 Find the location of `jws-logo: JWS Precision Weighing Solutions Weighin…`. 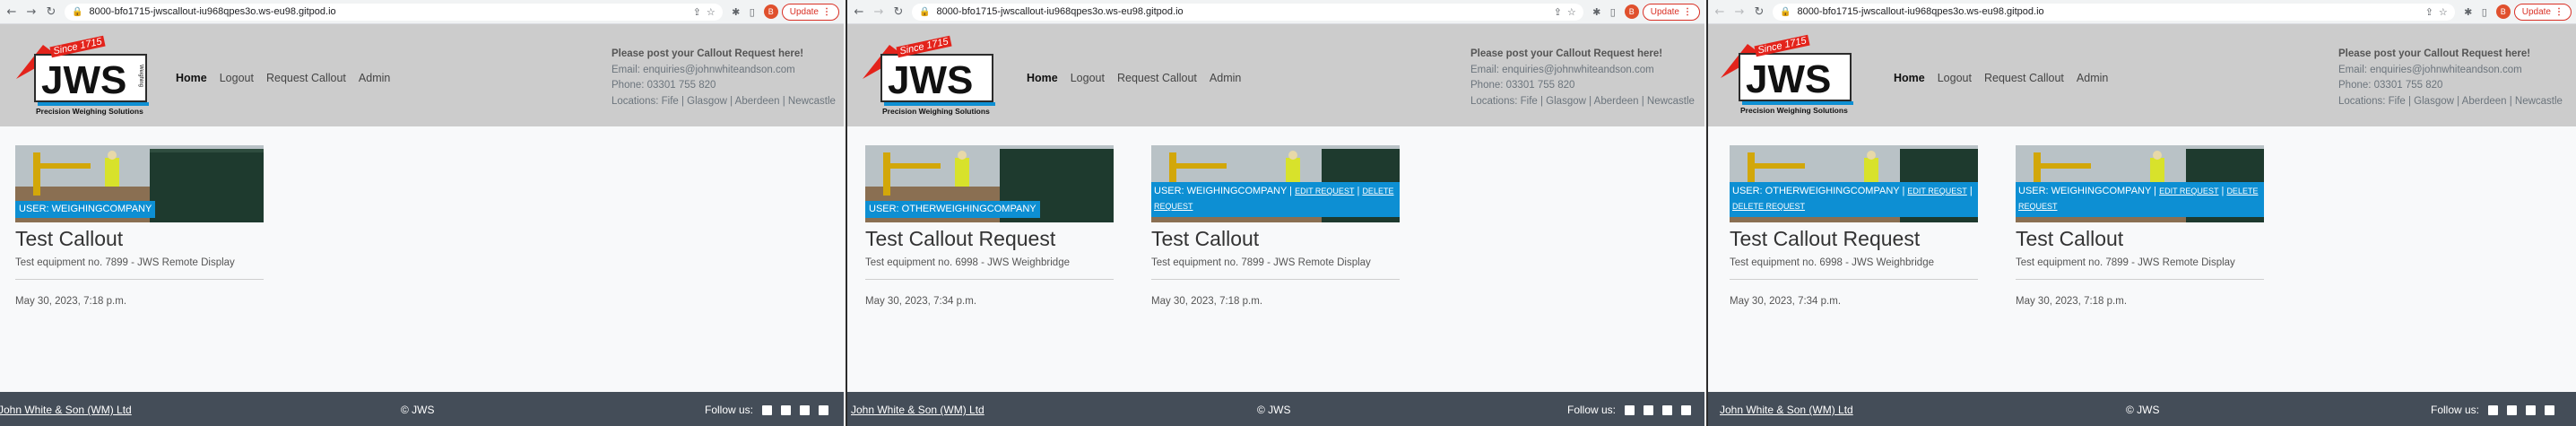

jws-logo: JWS Precision Weighing Solutions Weighin… is located at coordinates (87, 75).